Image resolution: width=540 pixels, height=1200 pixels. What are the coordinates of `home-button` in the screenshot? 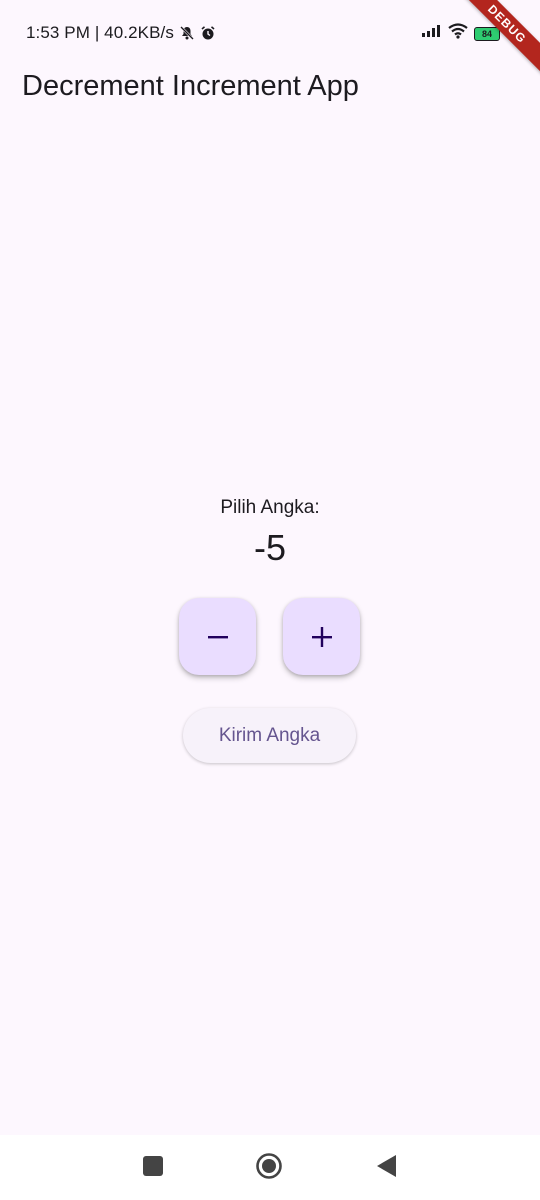 It's located at (269, 1166).